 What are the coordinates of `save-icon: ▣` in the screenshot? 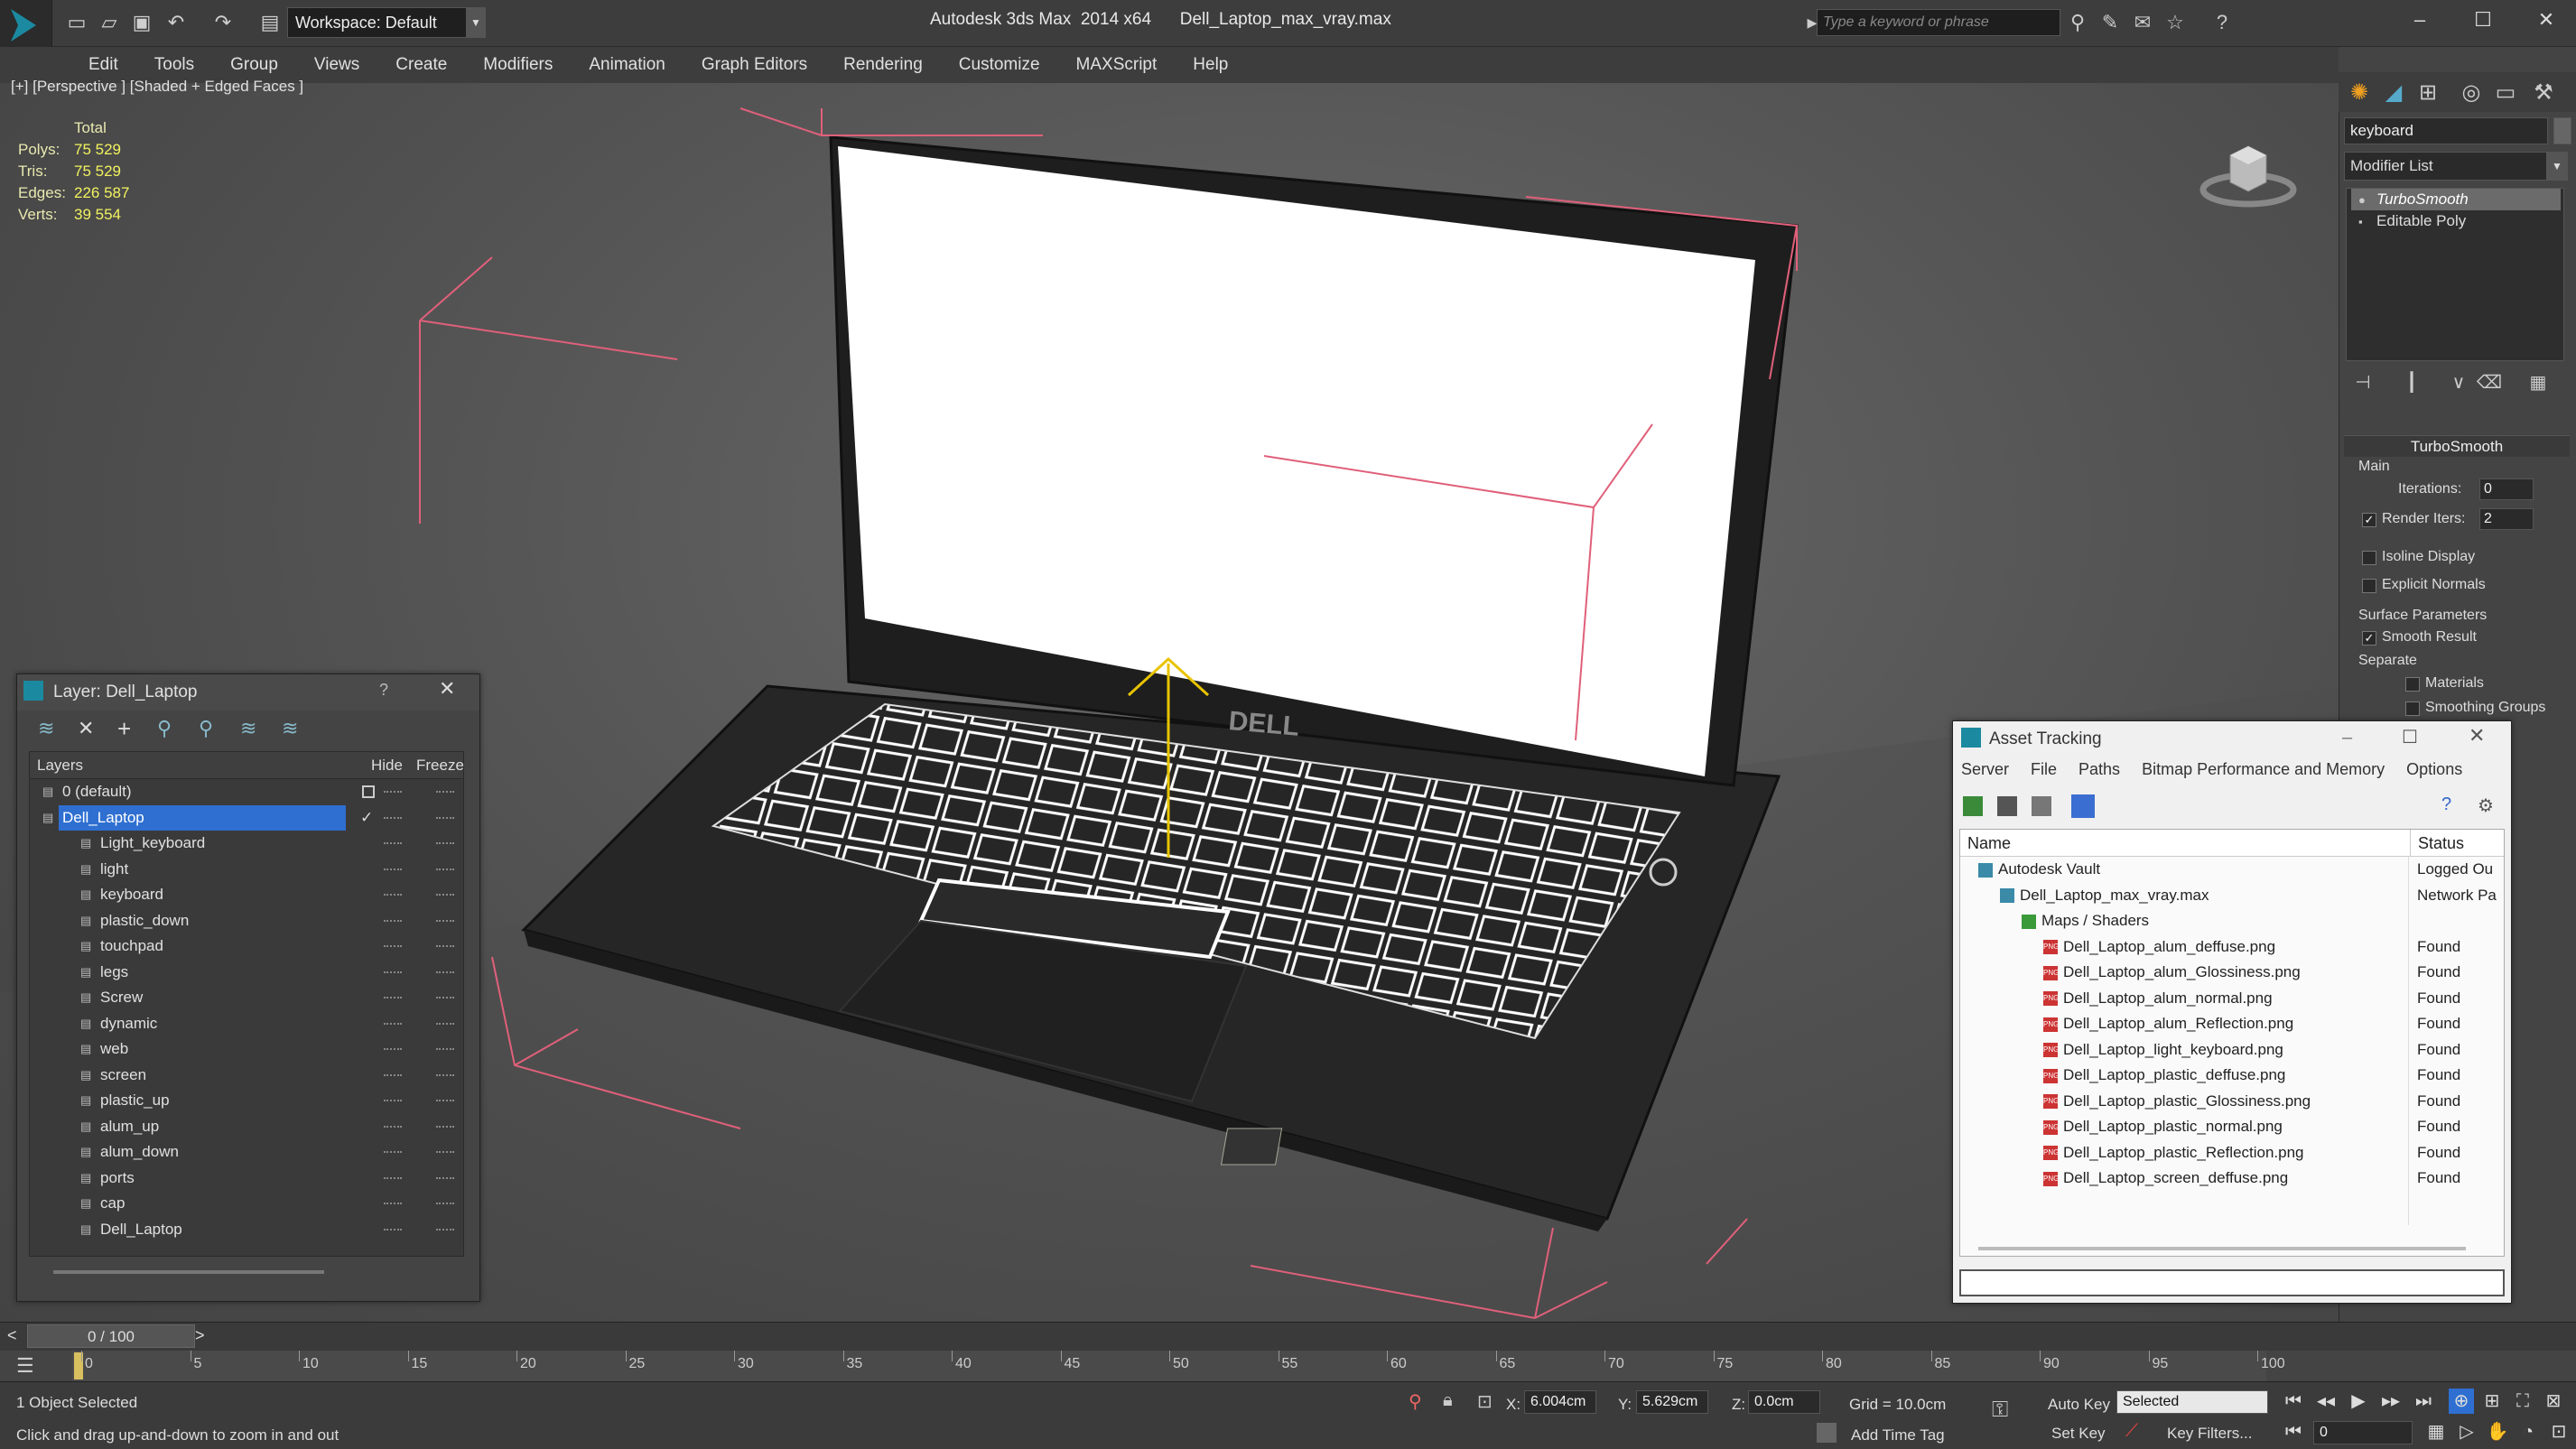 It's located at (141, 22).